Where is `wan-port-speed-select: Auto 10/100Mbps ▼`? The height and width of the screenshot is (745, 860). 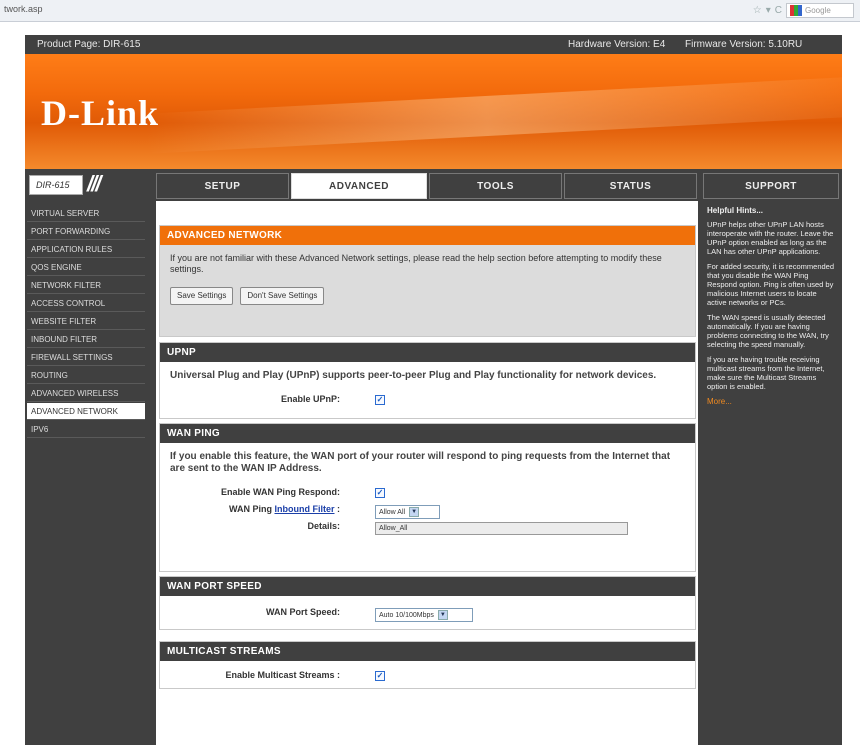 wan-port-speed-select: Auto 10/100Mbps ▼ is located at coordinates (424, 615).